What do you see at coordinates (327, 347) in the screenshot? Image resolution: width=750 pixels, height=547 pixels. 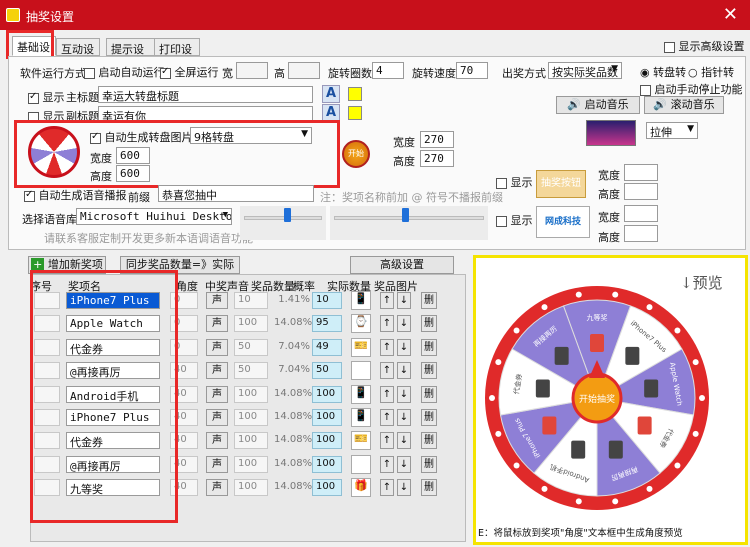 I see `row-real-qty: 49` at bounding box center [327, 347].